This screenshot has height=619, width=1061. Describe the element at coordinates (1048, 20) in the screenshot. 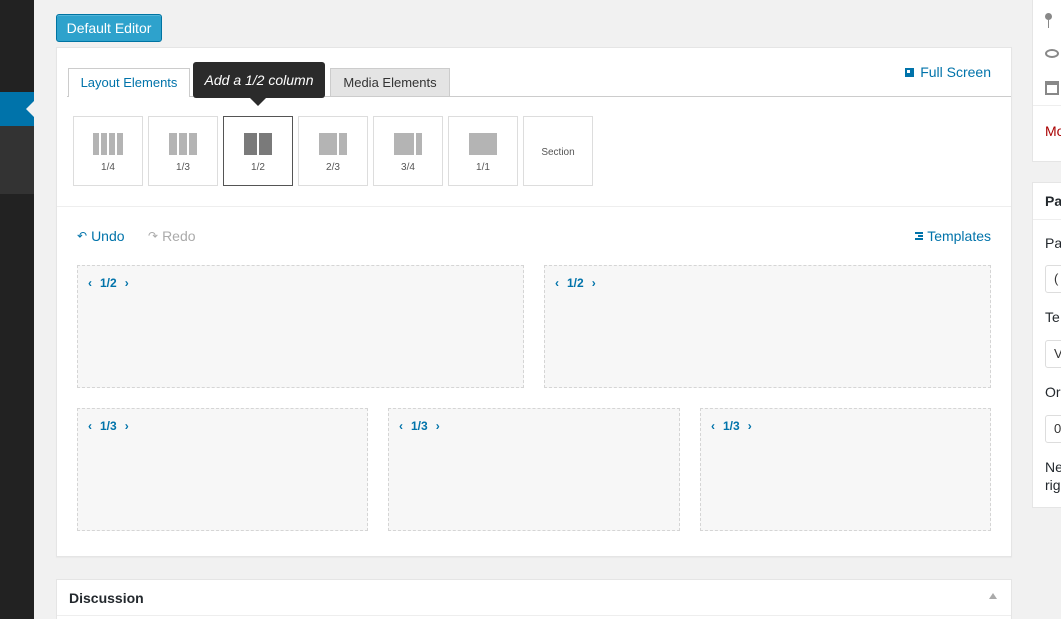

I see `pin-icon` at that location.